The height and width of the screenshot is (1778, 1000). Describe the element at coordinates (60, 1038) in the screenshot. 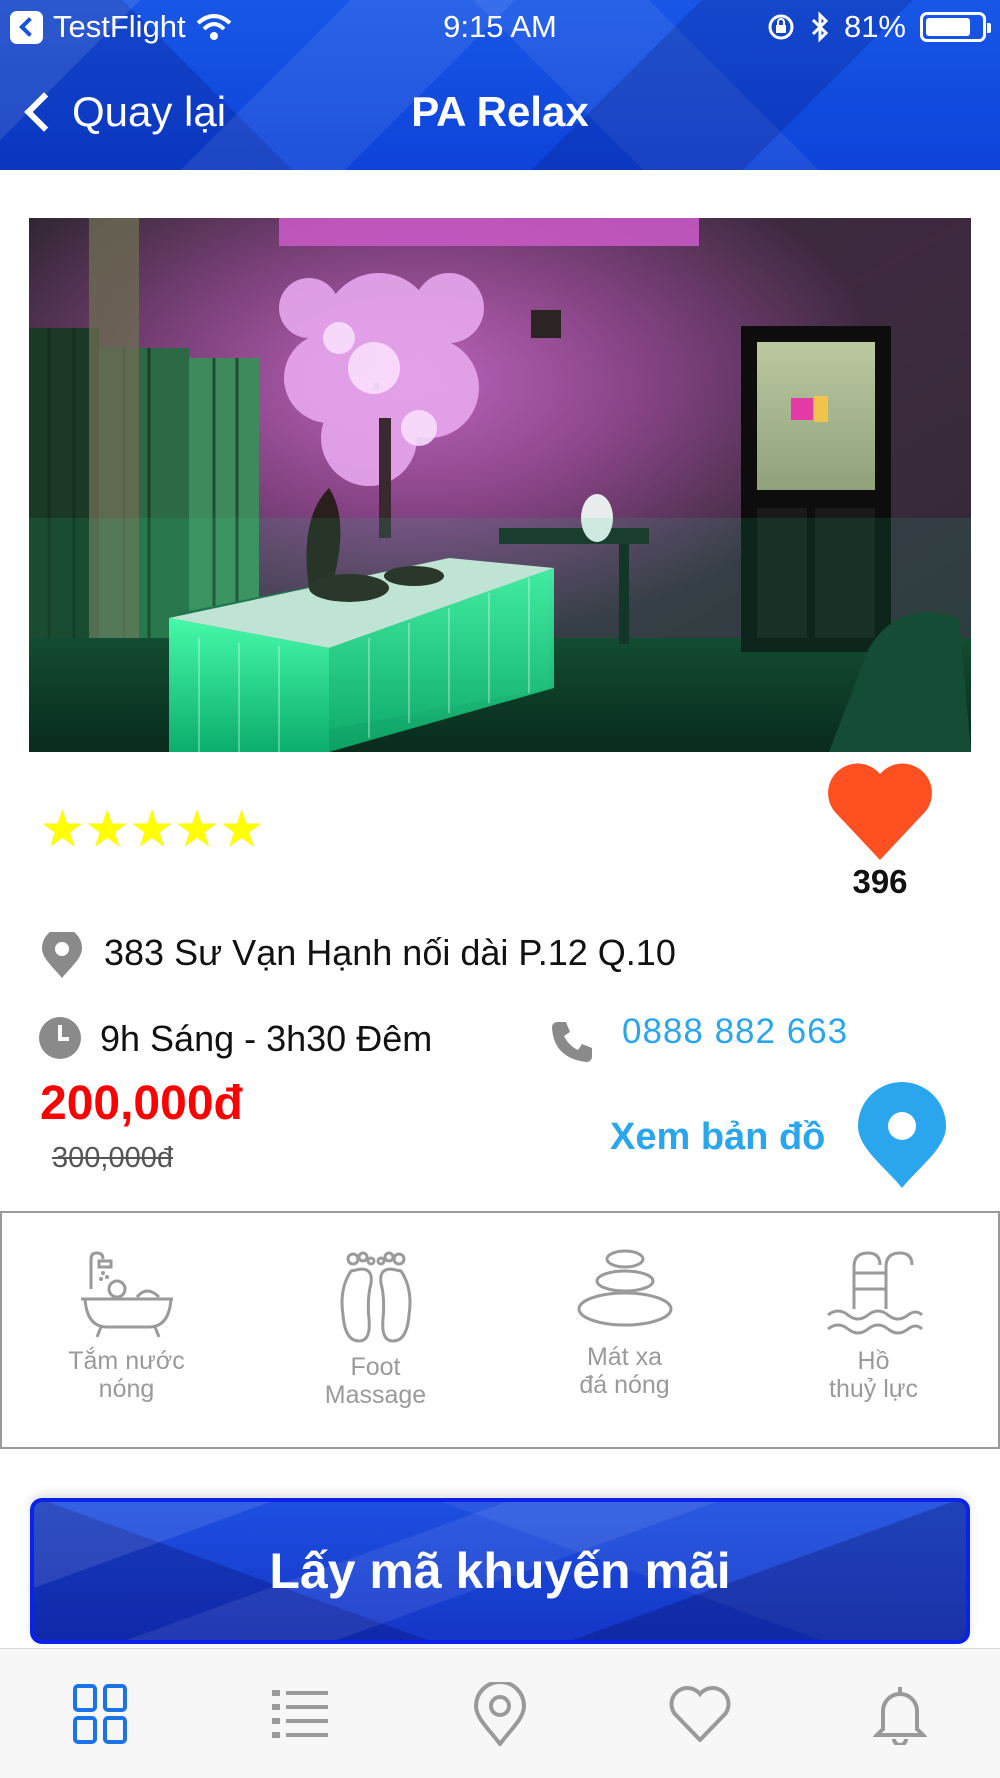

I see `clock-icon` at that location.